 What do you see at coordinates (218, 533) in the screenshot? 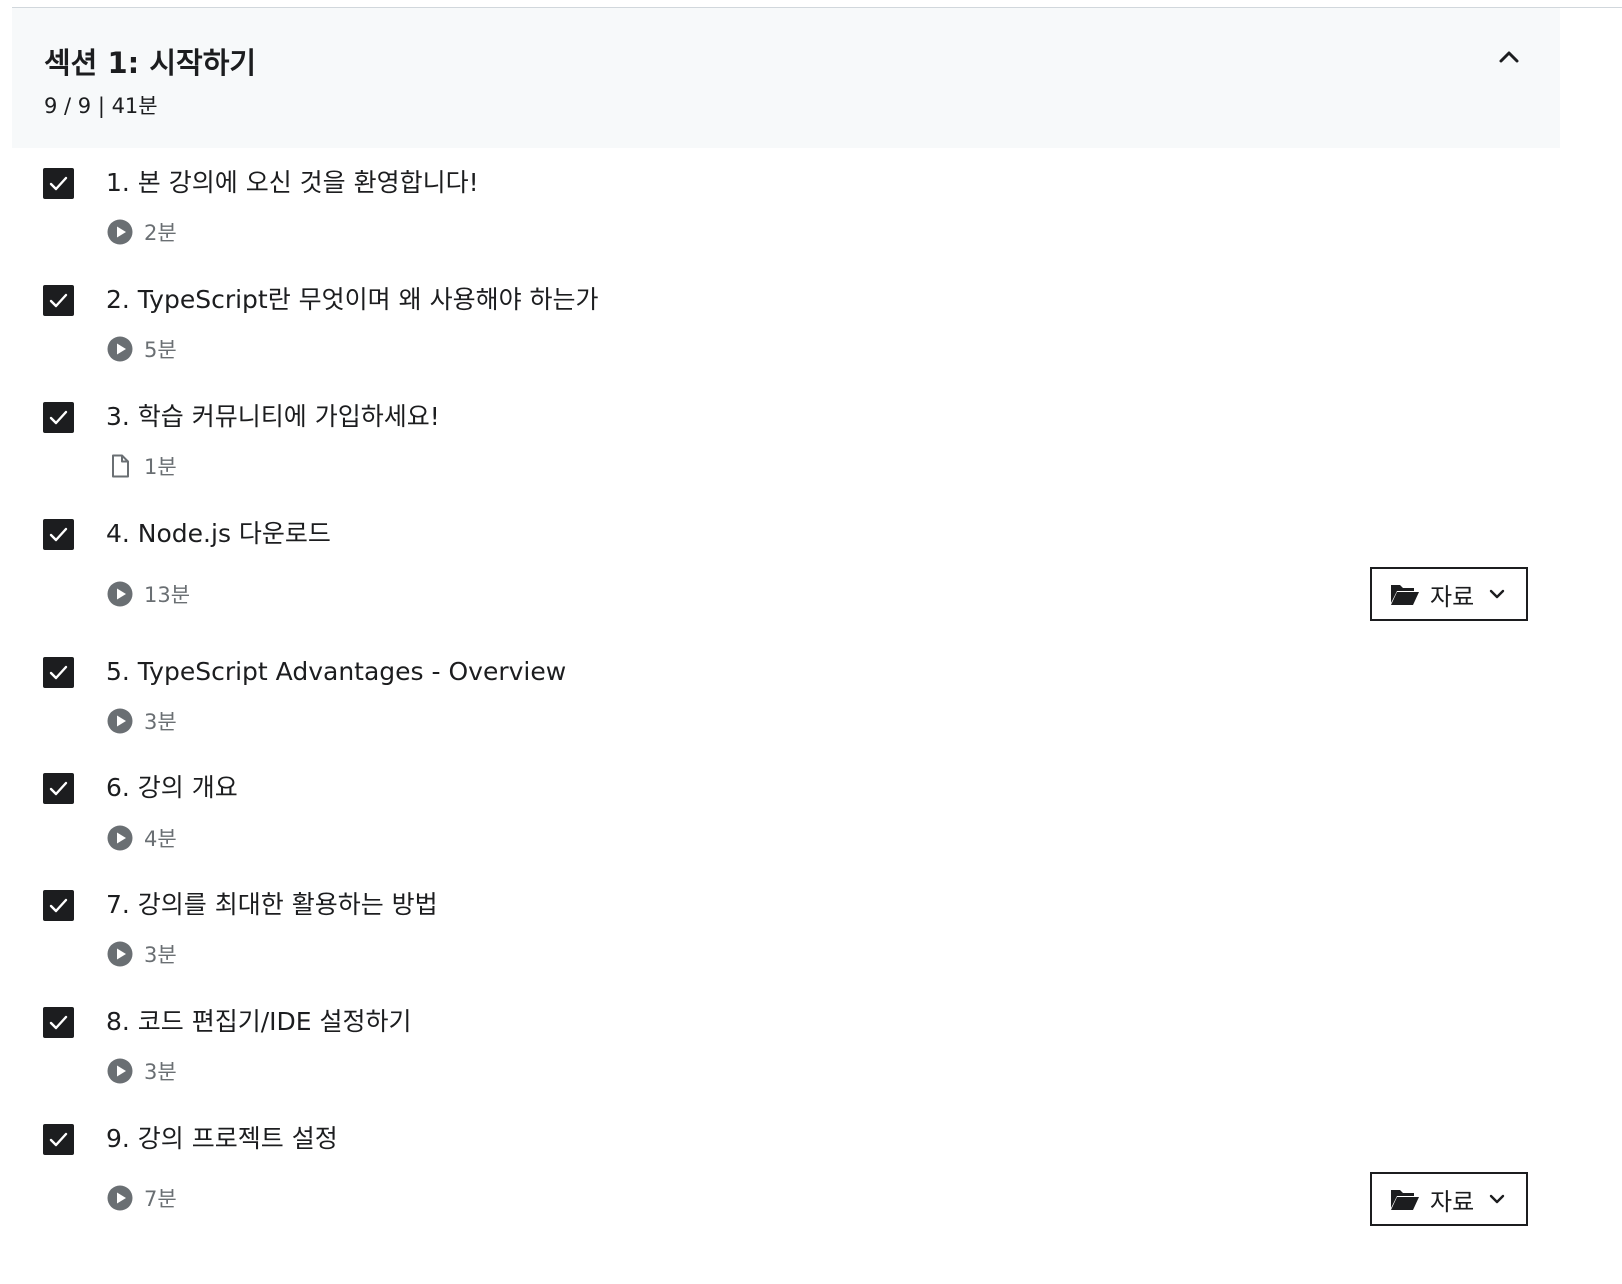
I see `lecture-title: 4. Node.js 다운로드` at bounding box center [218, 533].